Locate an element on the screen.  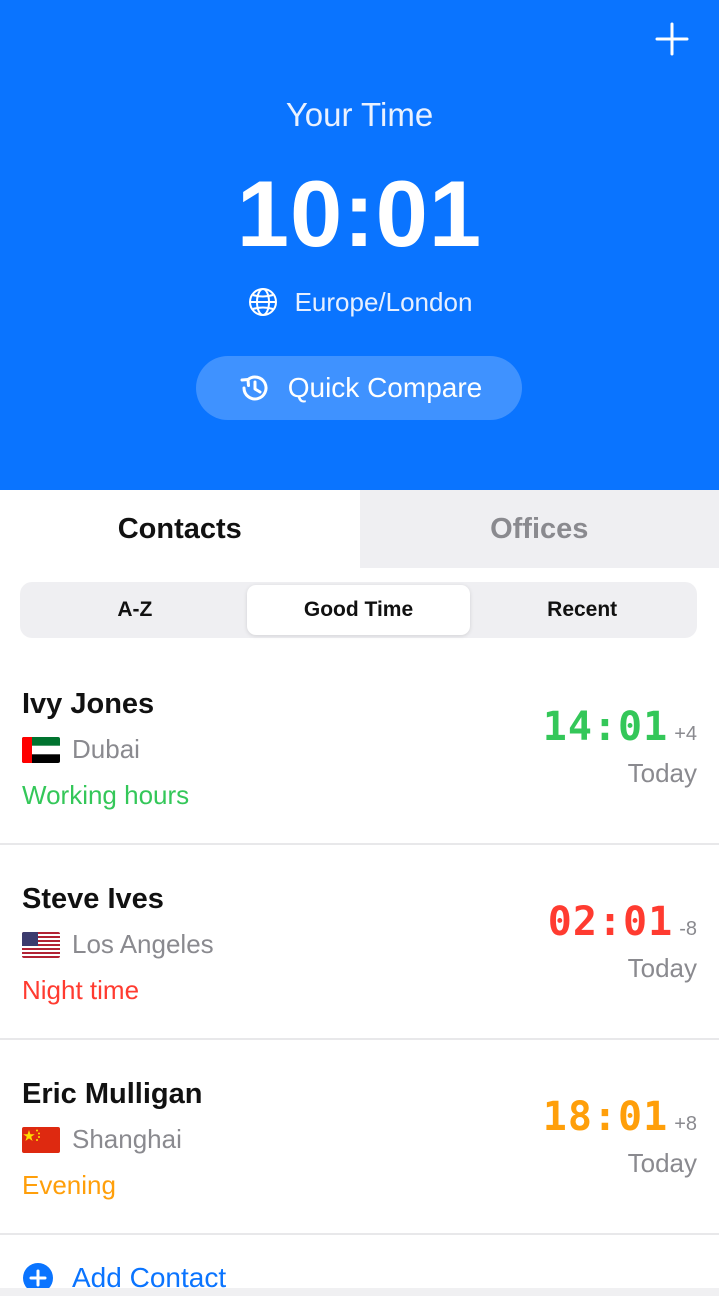
contact-location: Los Angeles is located at coordinates (118, 944).